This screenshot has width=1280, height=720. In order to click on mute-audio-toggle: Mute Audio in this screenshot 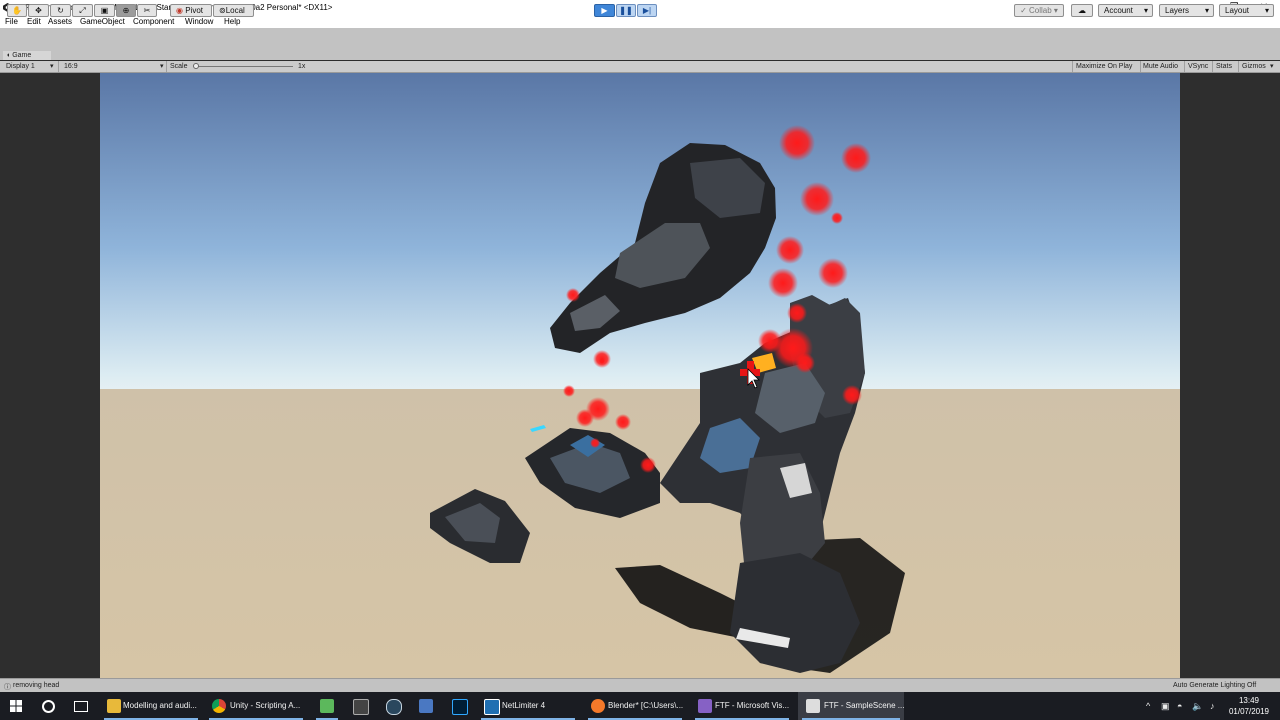, I will do `click(1160, 66)`.